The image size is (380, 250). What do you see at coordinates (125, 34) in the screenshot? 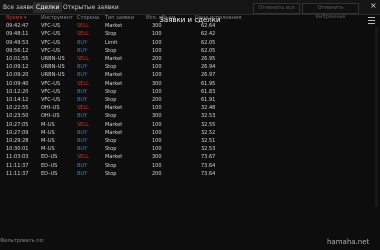
I see `table-row: 09:48:11 VFC–US SELL Stop 100 62.42` at bounding box center [125, 34].